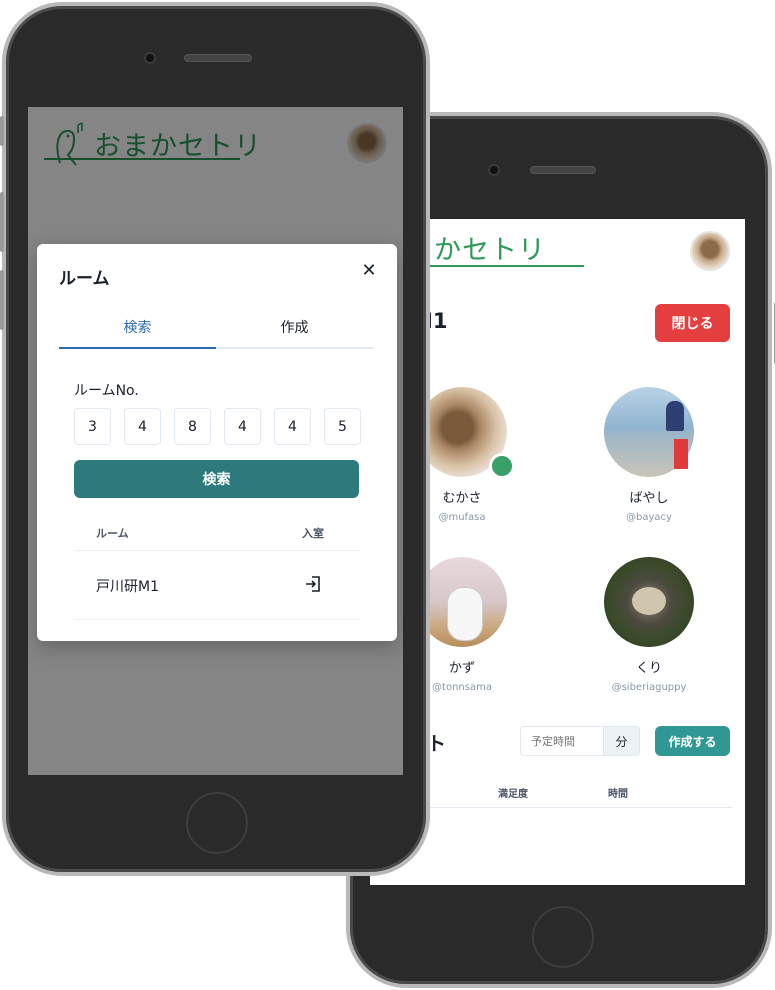 The width and height of the screenshot is (775, 990). I want to click on time-input-group: 分, so click(580, 741).